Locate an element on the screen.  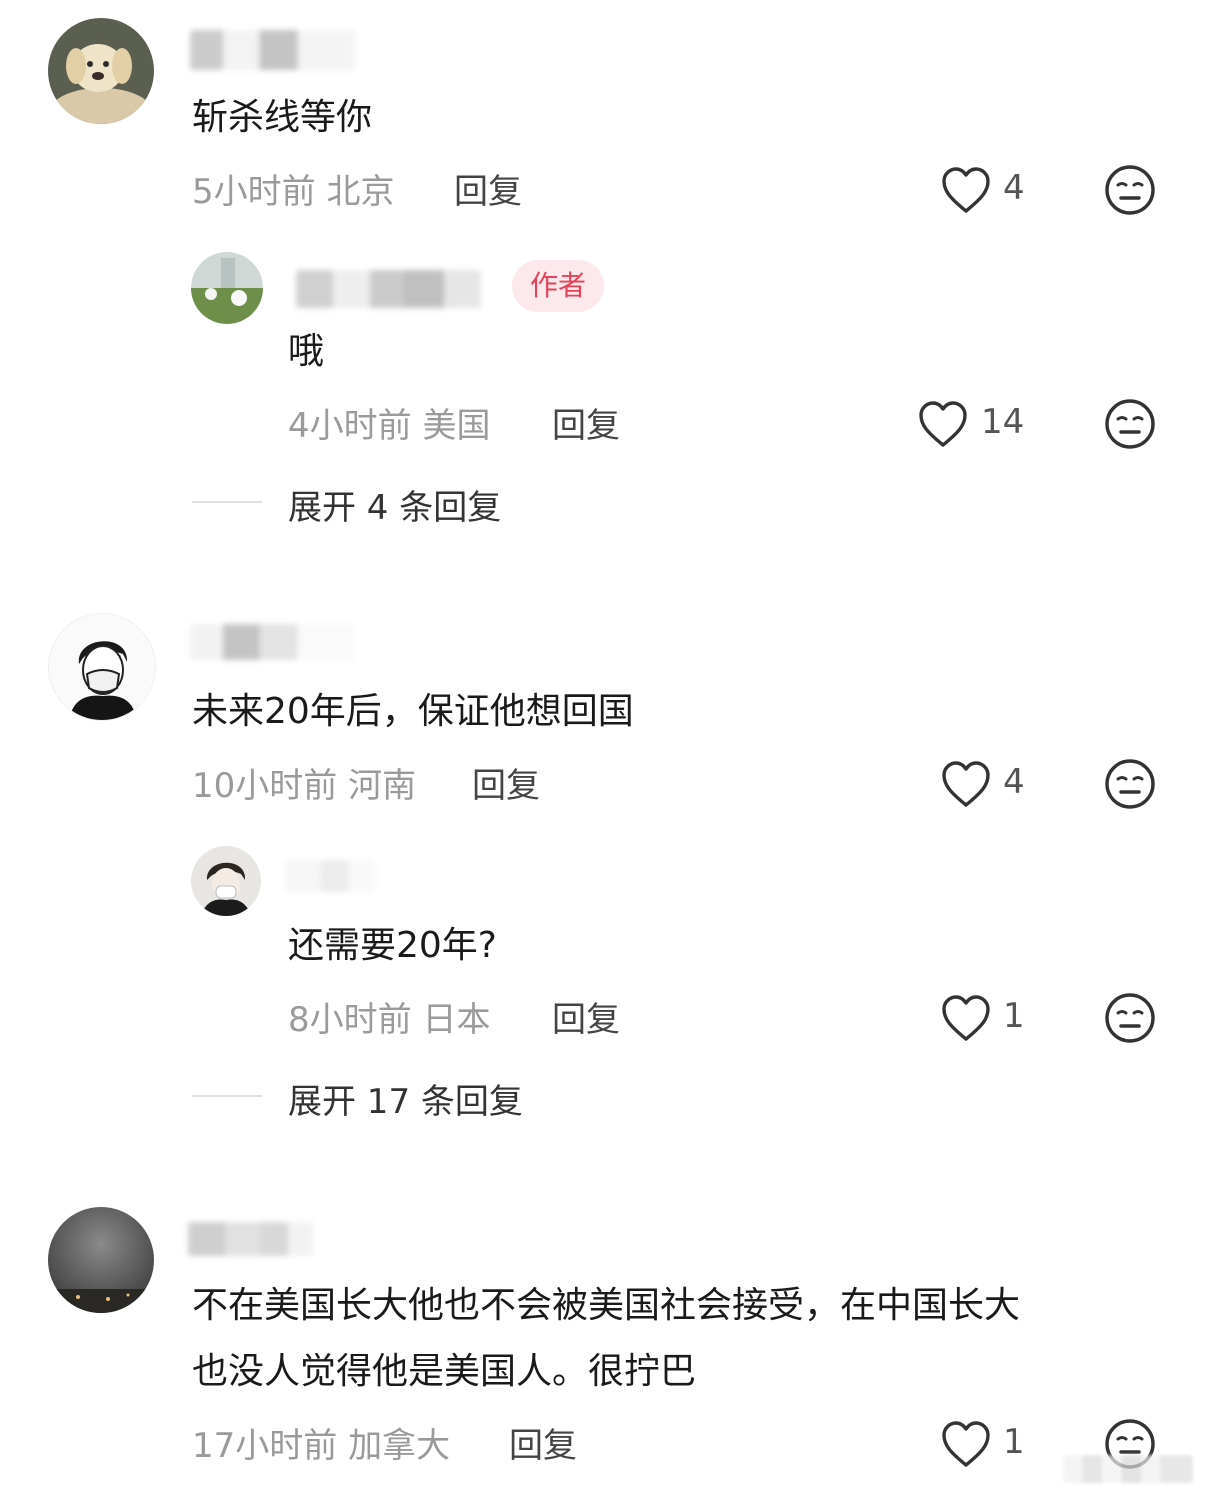
location: 加拿大 is located at coordinates (399, 1446).